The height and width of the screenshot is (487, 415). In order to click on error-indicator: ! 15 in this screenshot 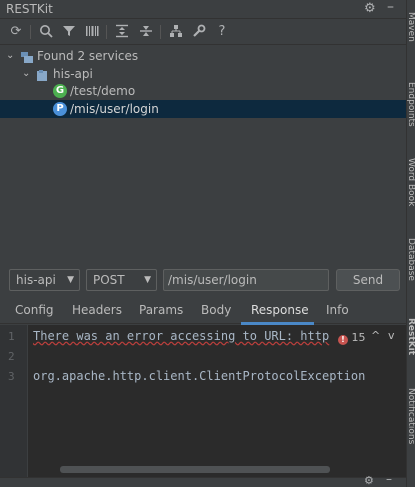, I will do `click(352, 338)`.